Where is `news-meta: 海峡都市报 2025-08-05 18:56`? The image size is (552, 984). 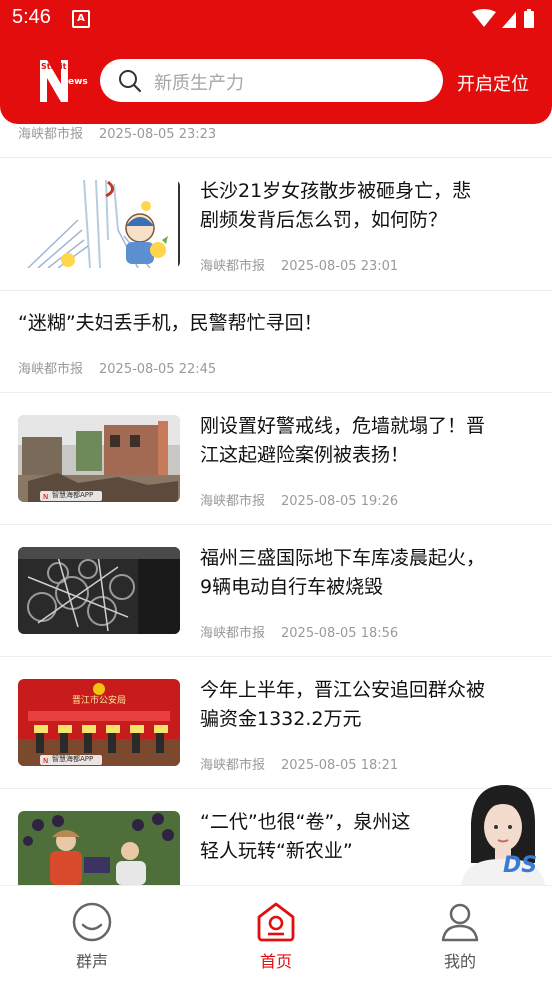
news-meta: 海峡都市报 2025-08-05 18:56 is located at coordinates (299, 631).